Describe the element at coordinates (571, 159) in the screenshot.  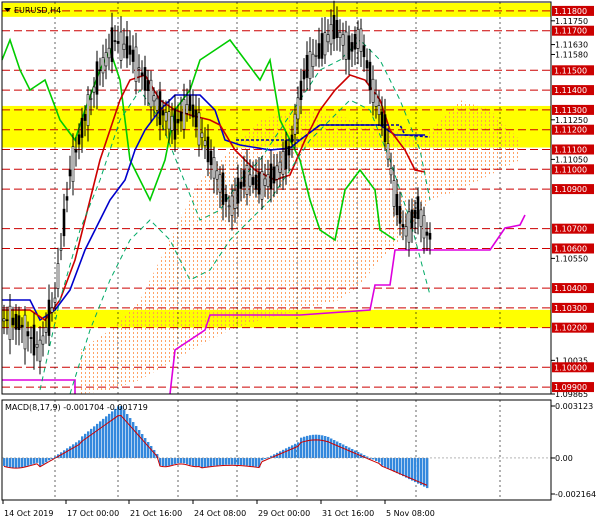
I see `price-label: 1.11050` at that location.